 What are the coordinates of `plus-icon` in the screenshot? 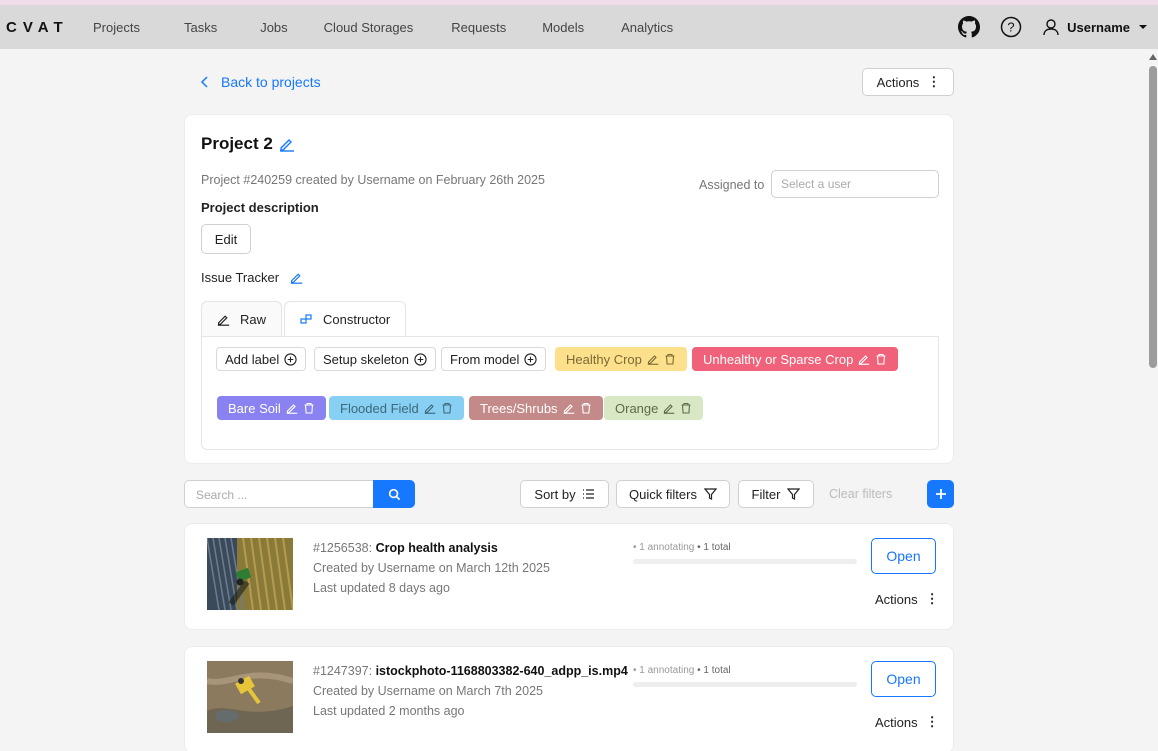 It's located at (940, 494).